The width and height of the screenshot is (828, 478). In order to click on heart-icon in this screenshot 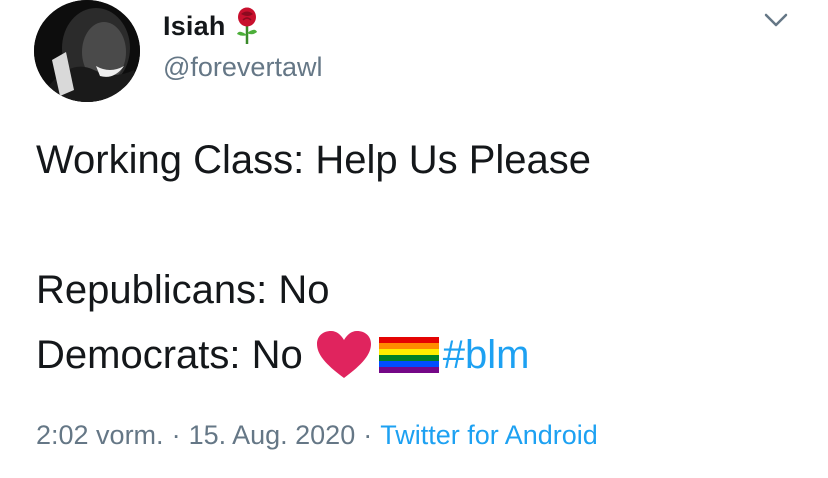, I will do `click(344, 355)`.